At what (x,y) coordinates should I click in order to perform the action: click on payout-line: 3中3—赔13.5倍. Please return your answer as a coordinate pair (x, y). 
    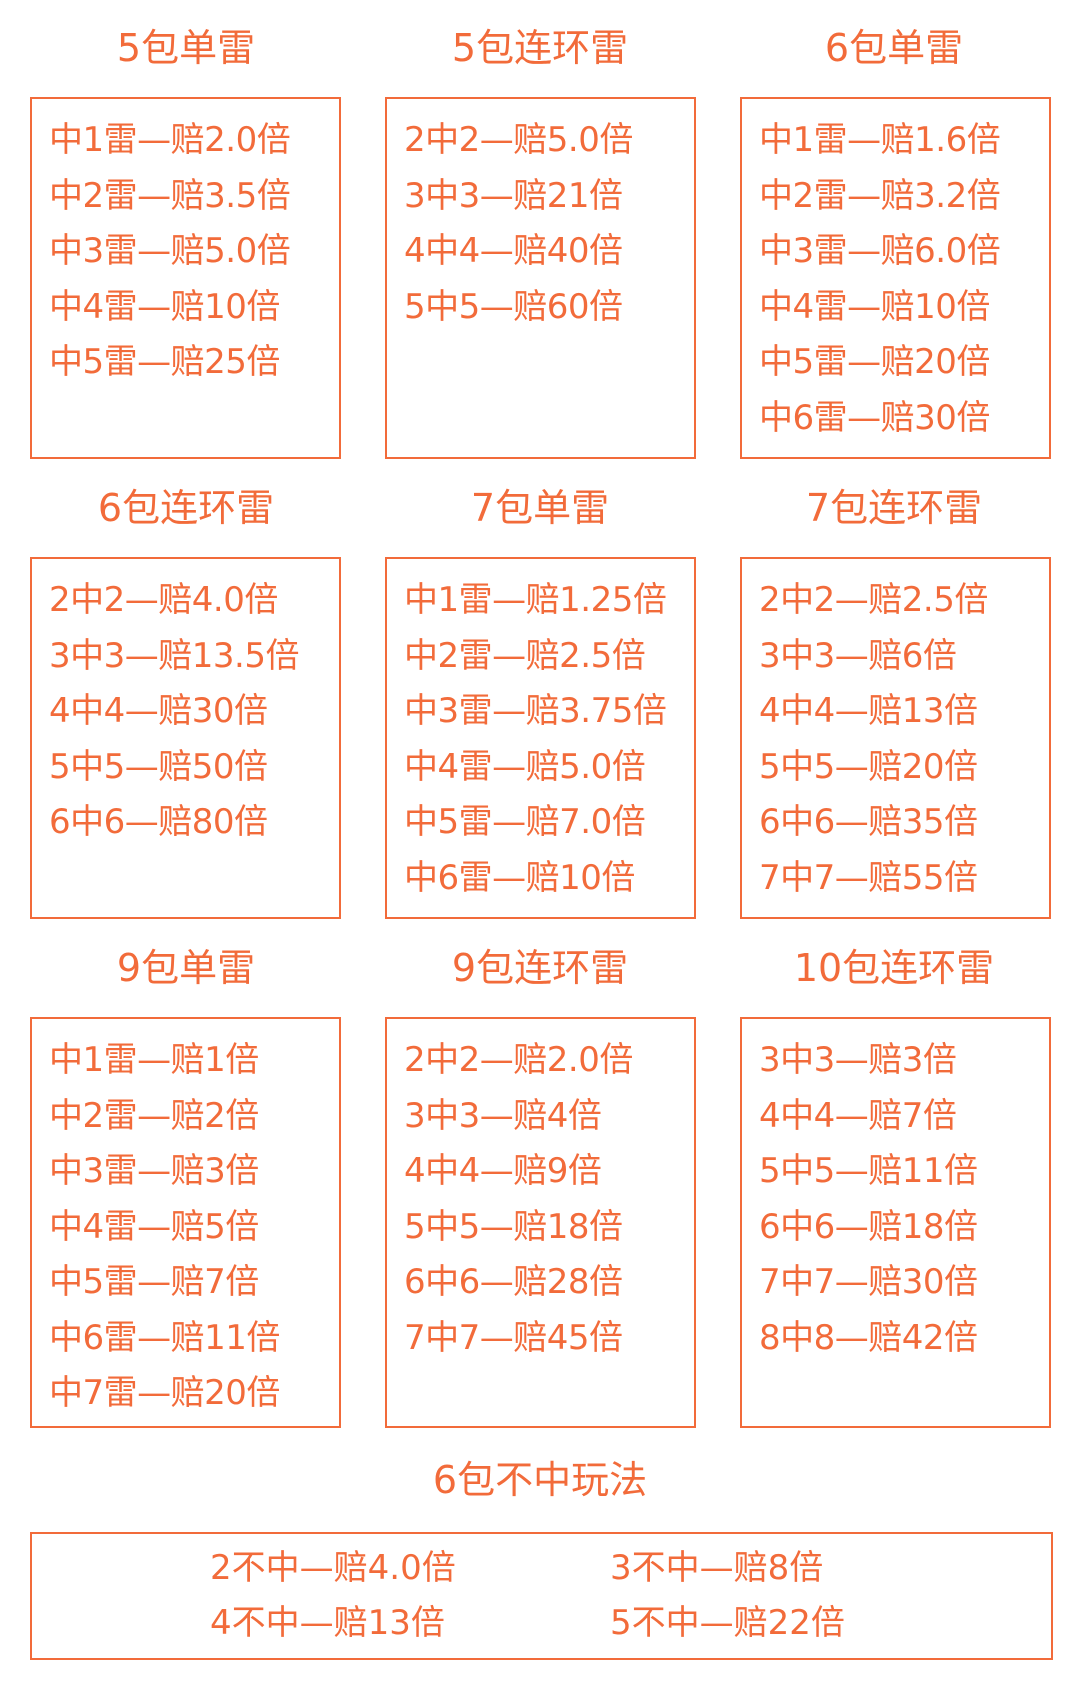
    Looking at the image, I should click on (174, 655).